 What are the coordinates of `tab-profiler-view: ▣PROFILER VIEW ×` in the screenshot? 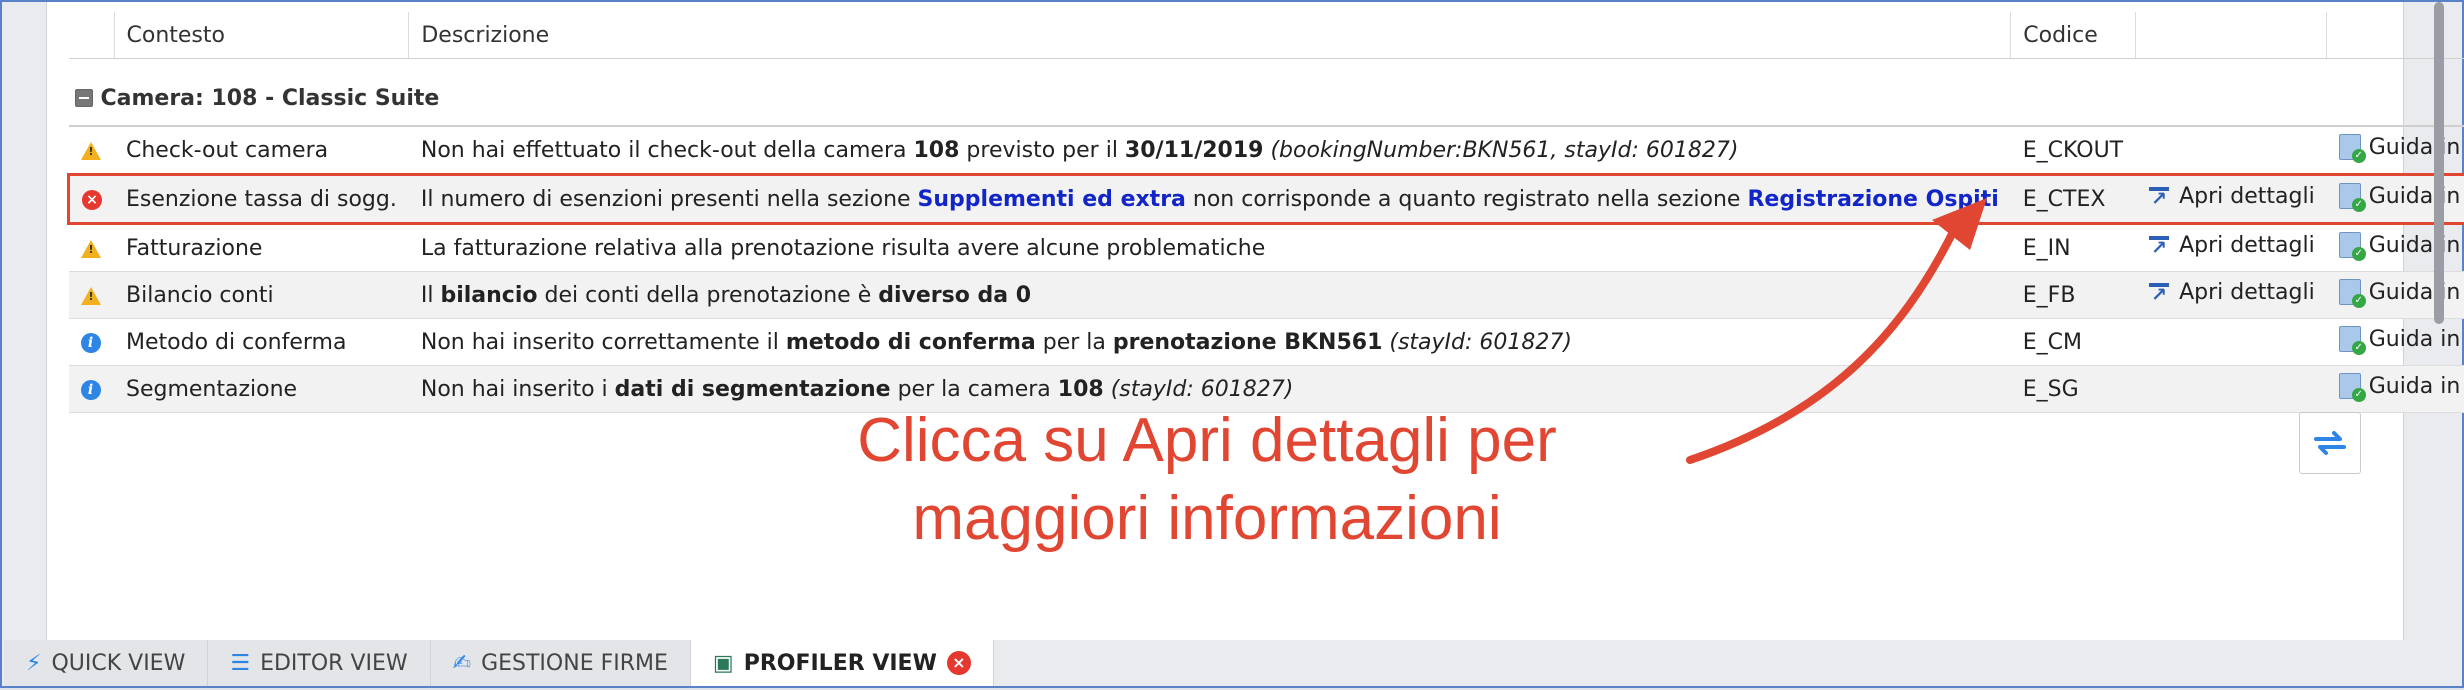 It's located at (842, 663).